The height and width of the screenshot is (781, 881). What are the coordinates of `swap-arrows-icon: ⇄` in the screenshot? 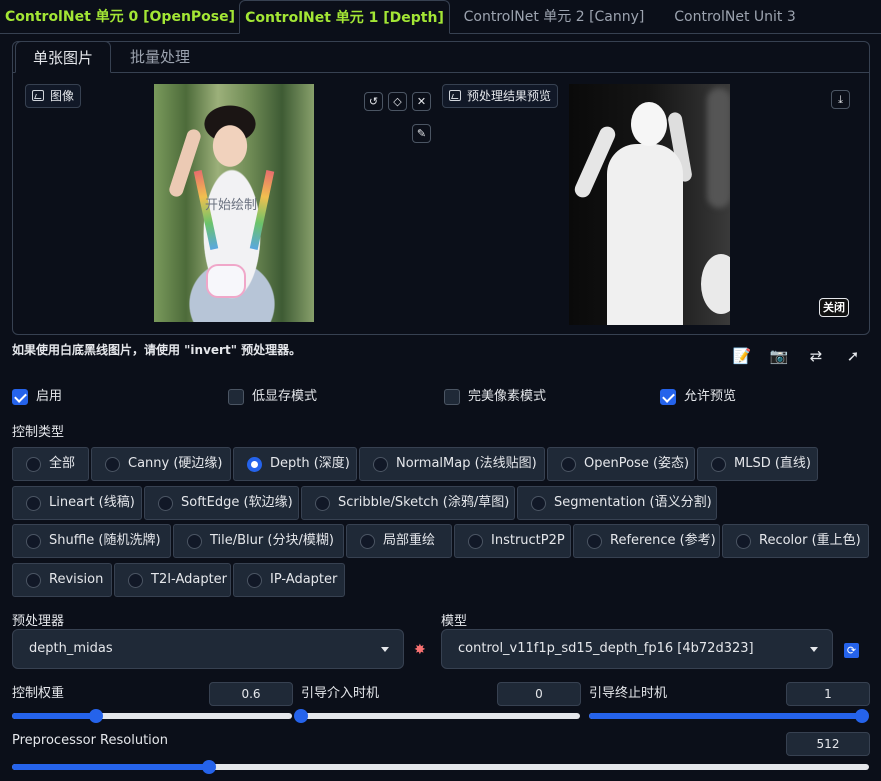 It's located at (816, 356).